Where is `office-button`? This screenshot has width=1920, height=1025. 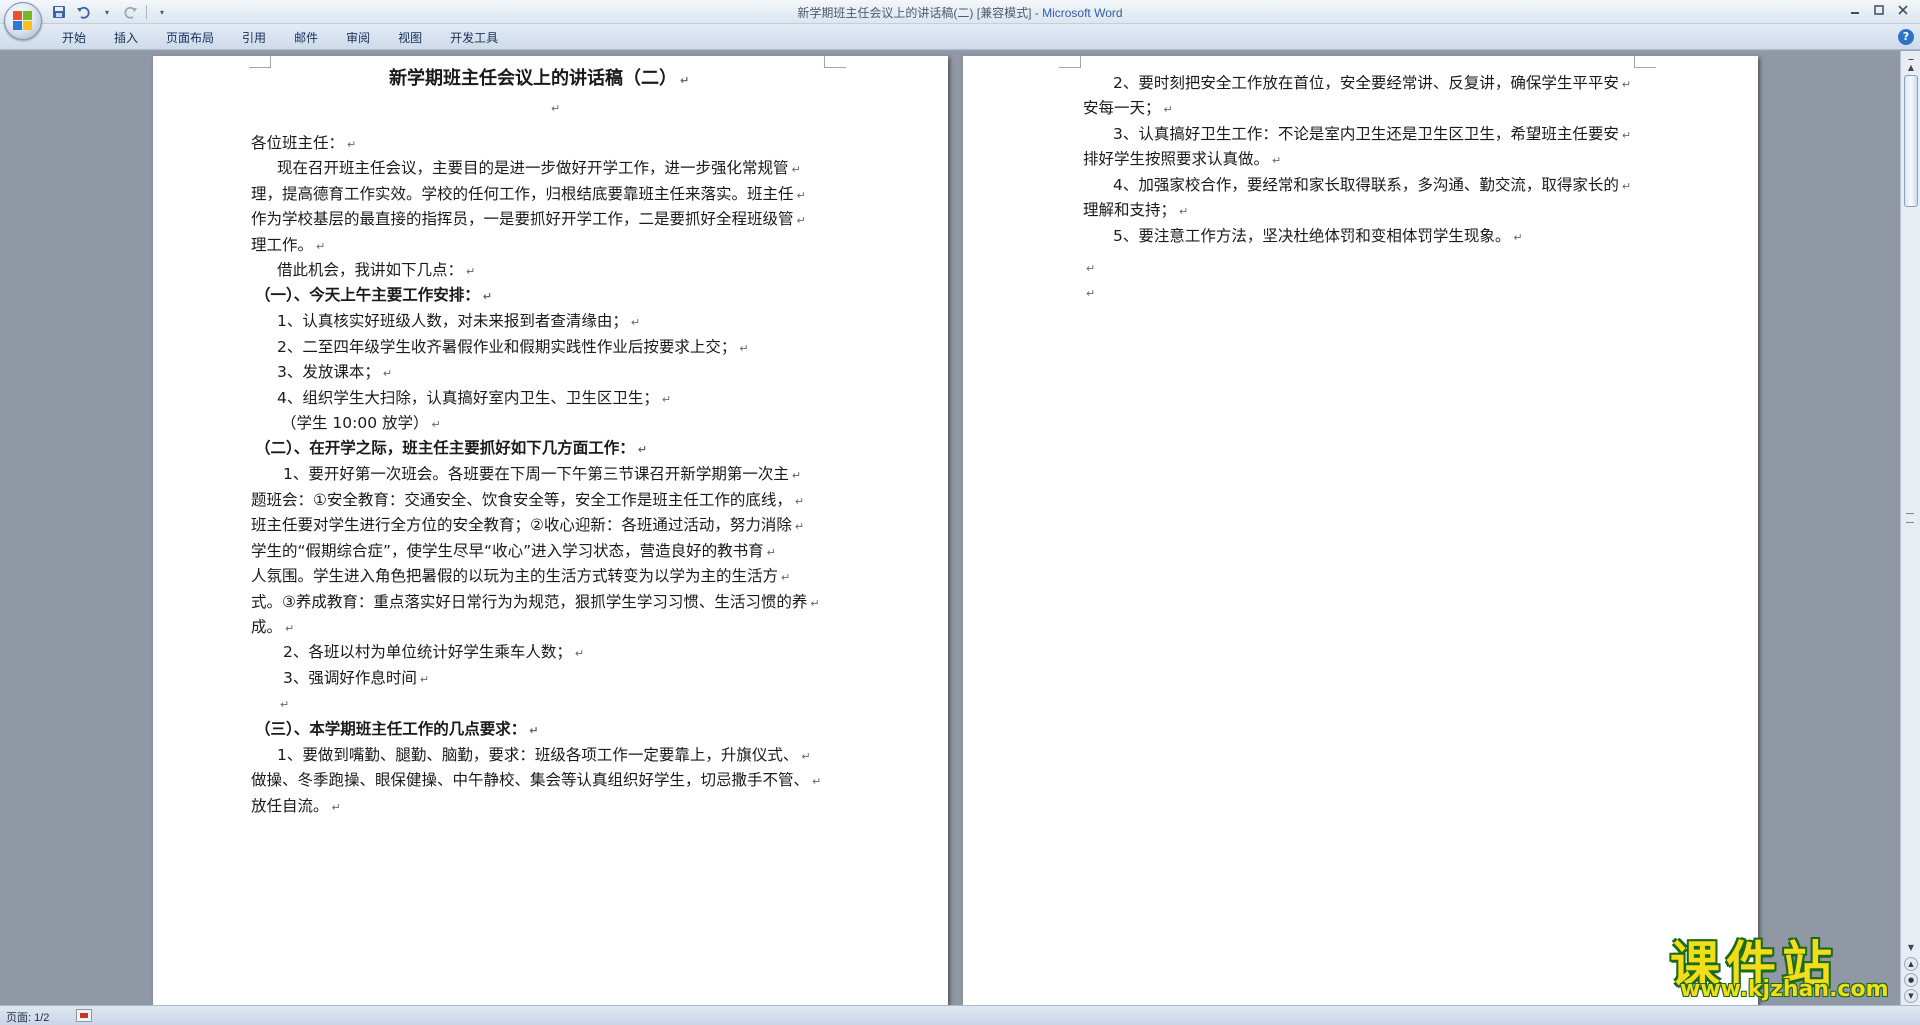
office-button is located at coordinates (23, 21).